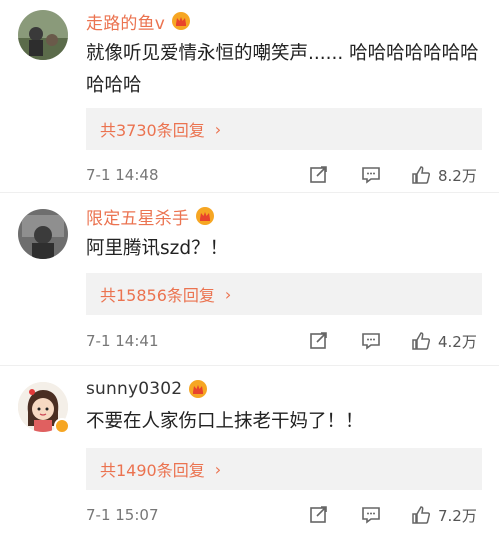  I want to click on username-row: sunny0302, so click(147, 389).